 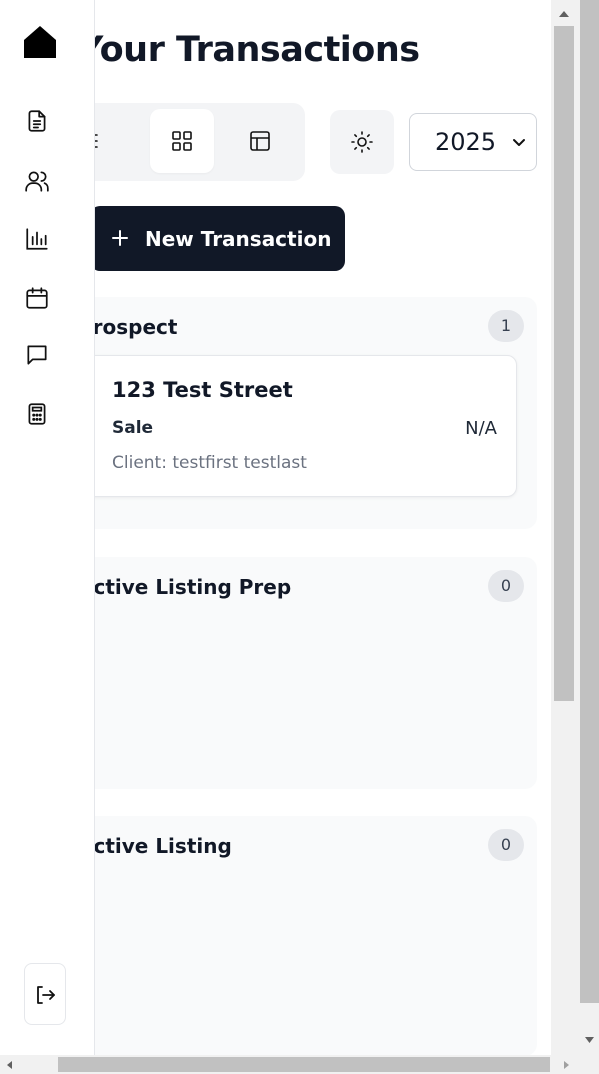 What do you see at coordinates (37, 121) in the screenshot?
I see `document-icon` at bounding box center [37, 121].